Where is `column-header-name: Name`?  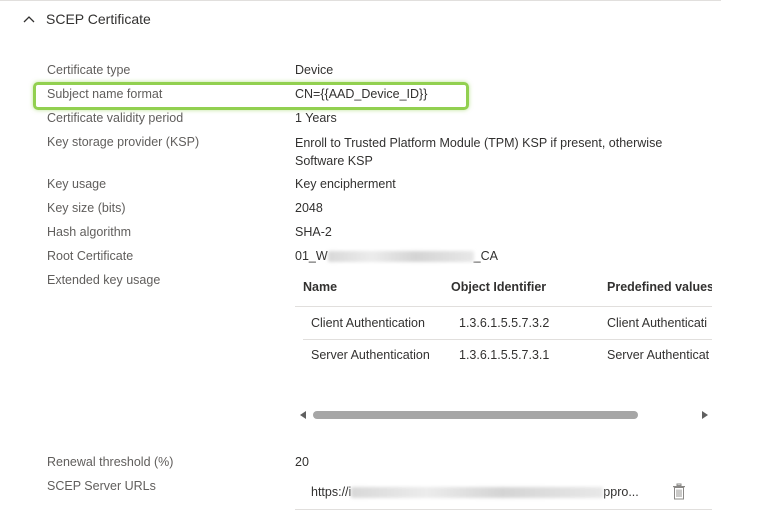
column-header-name: Name is located at coordinates (320, 287).